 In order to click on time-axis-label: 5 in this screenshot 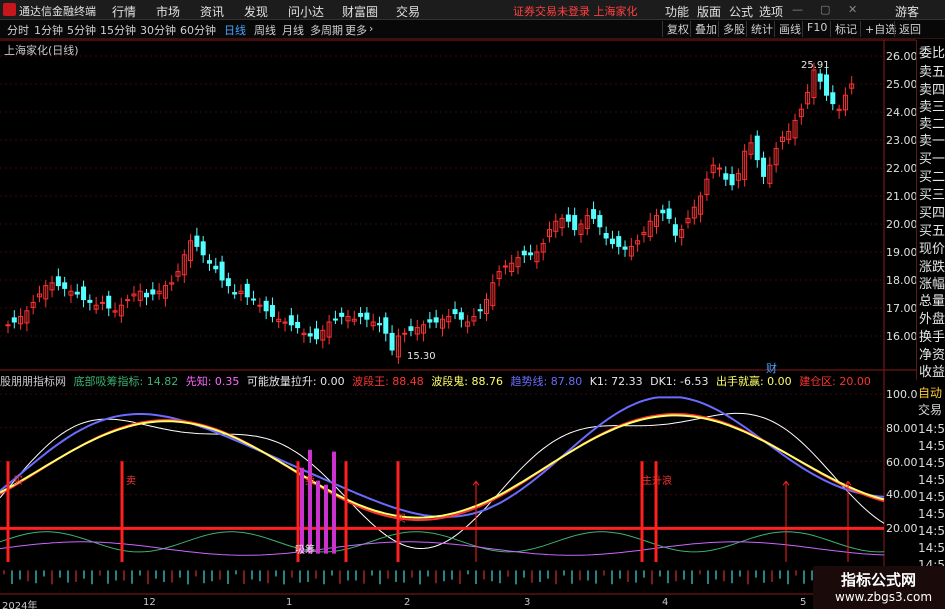, I will do `click(803, 602)`.